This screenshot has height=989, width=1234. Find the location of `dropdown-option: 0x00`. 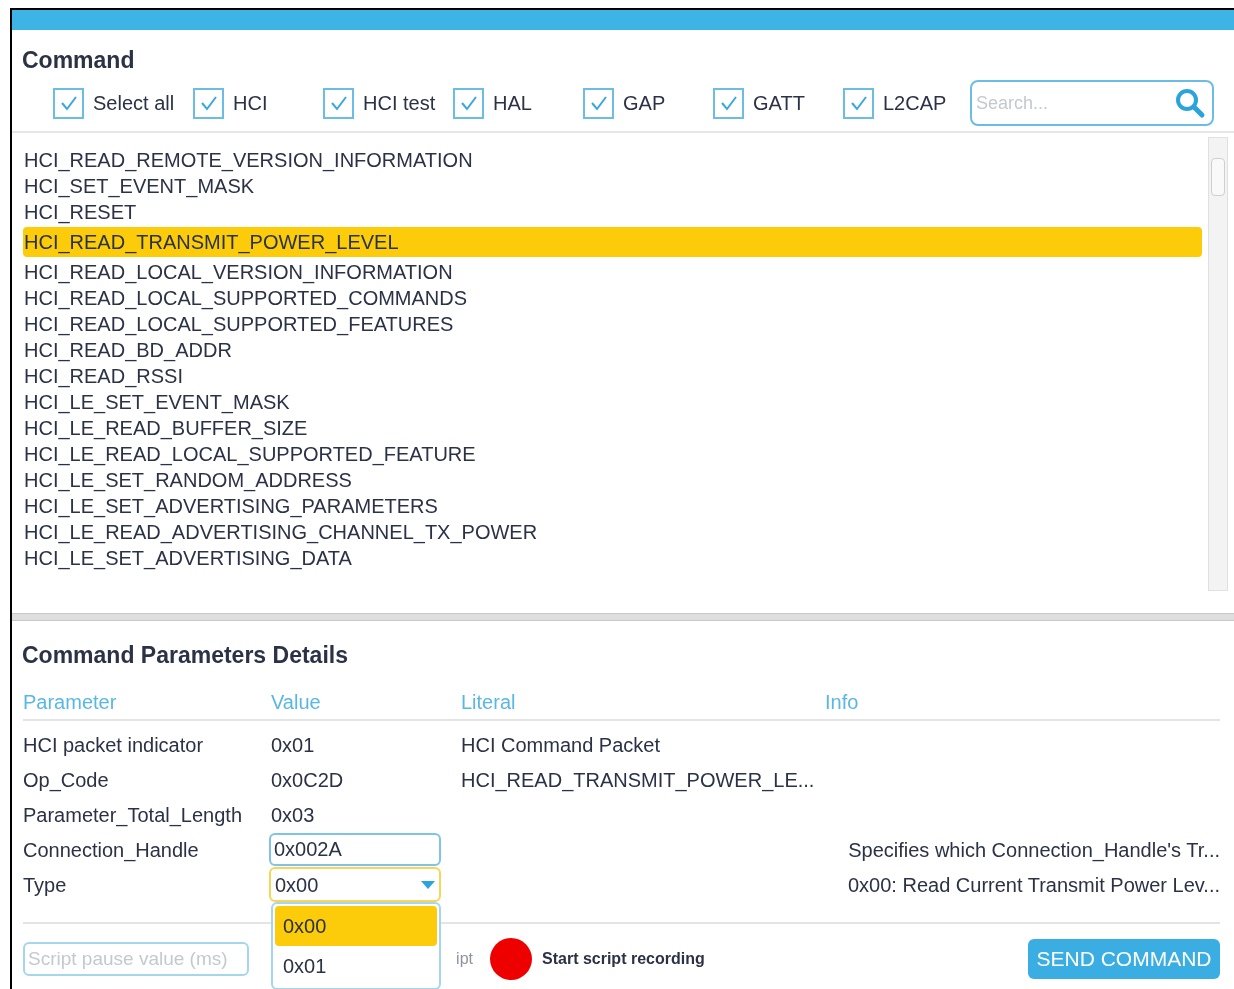

dropdown-option: 0x00 is located at coordinates (356, 926).